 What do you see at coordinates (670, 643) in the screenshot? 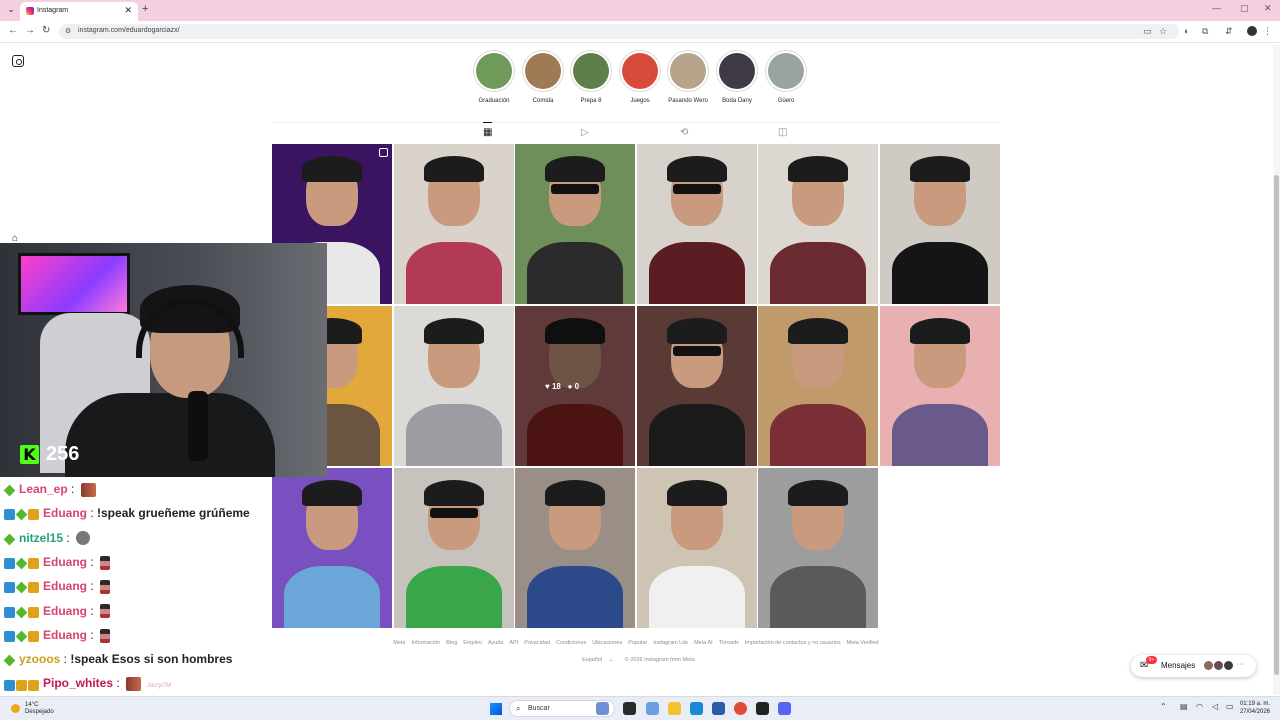
I see `footer-link: Instagram Lite` at bounding box center [670, 643].